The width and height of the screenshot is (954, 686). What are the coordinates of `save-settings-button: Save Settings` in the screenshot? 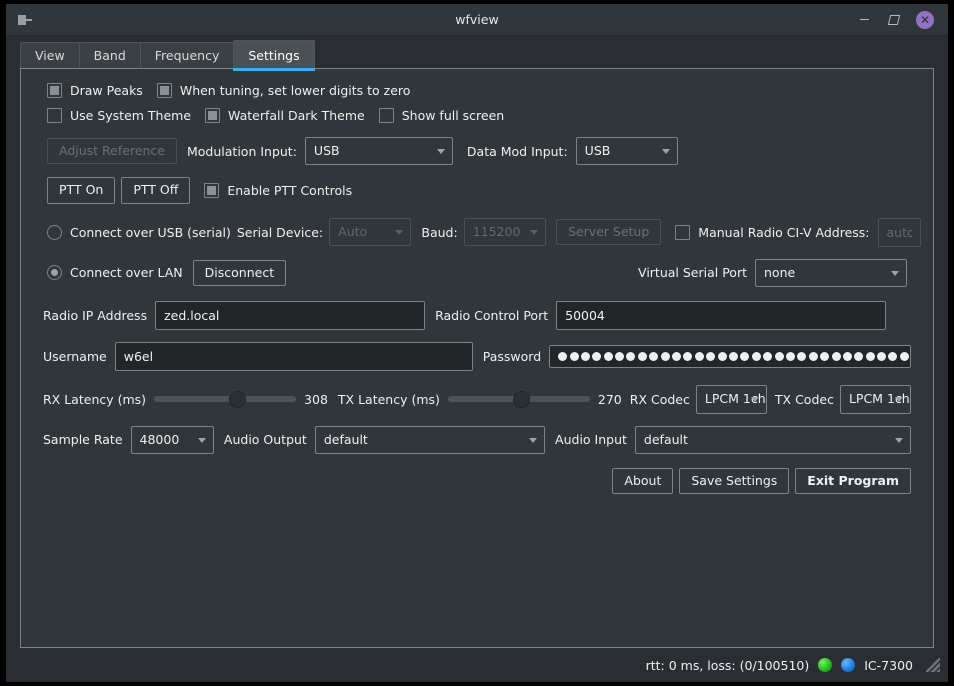 It's located at (734, 481).